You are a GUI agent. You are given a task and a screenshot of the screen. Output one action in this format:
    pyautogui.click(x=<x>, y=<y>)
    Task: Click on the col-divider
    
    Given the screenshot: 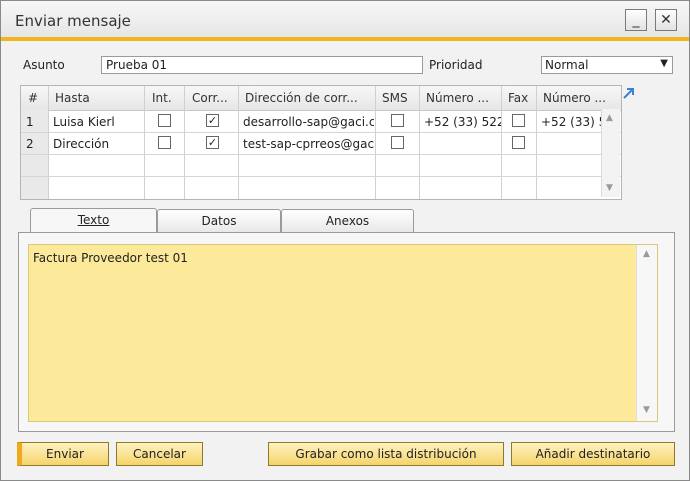 What is the action you would take?
    pyautogui.click(x=461, y=142)
    